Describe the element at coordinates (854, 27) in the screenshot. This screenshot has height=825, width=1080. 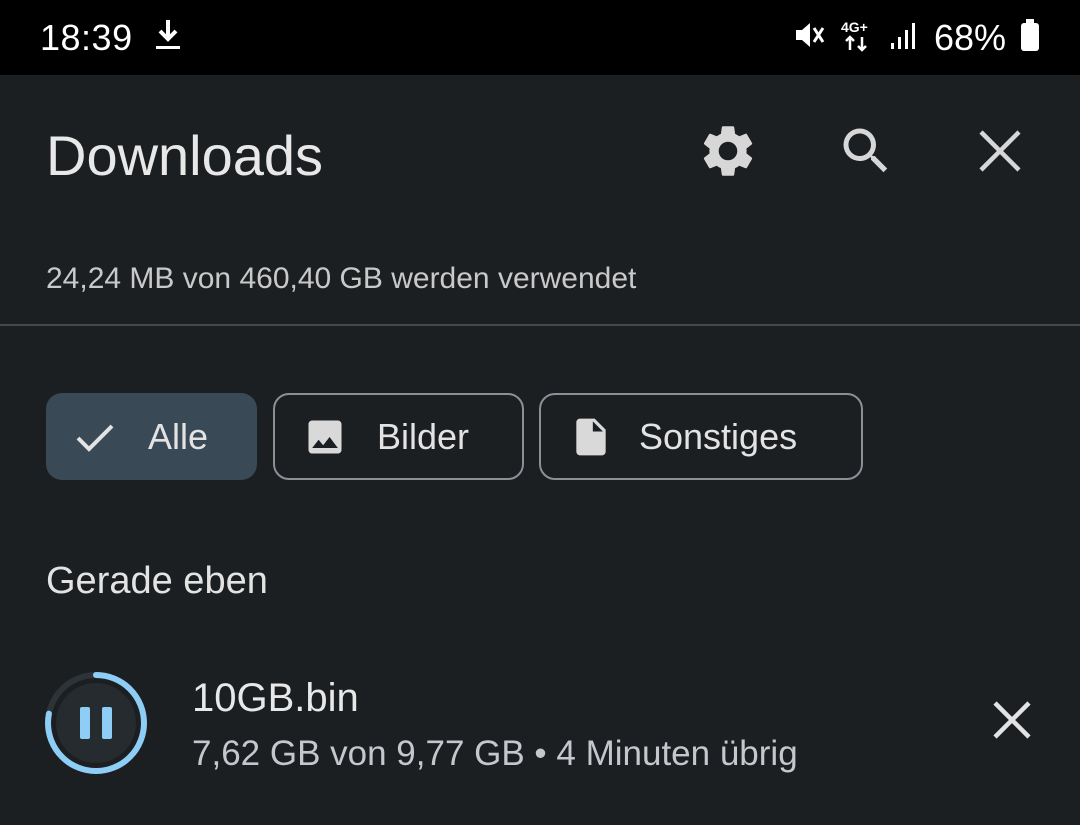
I see `network-type-label: 4G+` at that location.